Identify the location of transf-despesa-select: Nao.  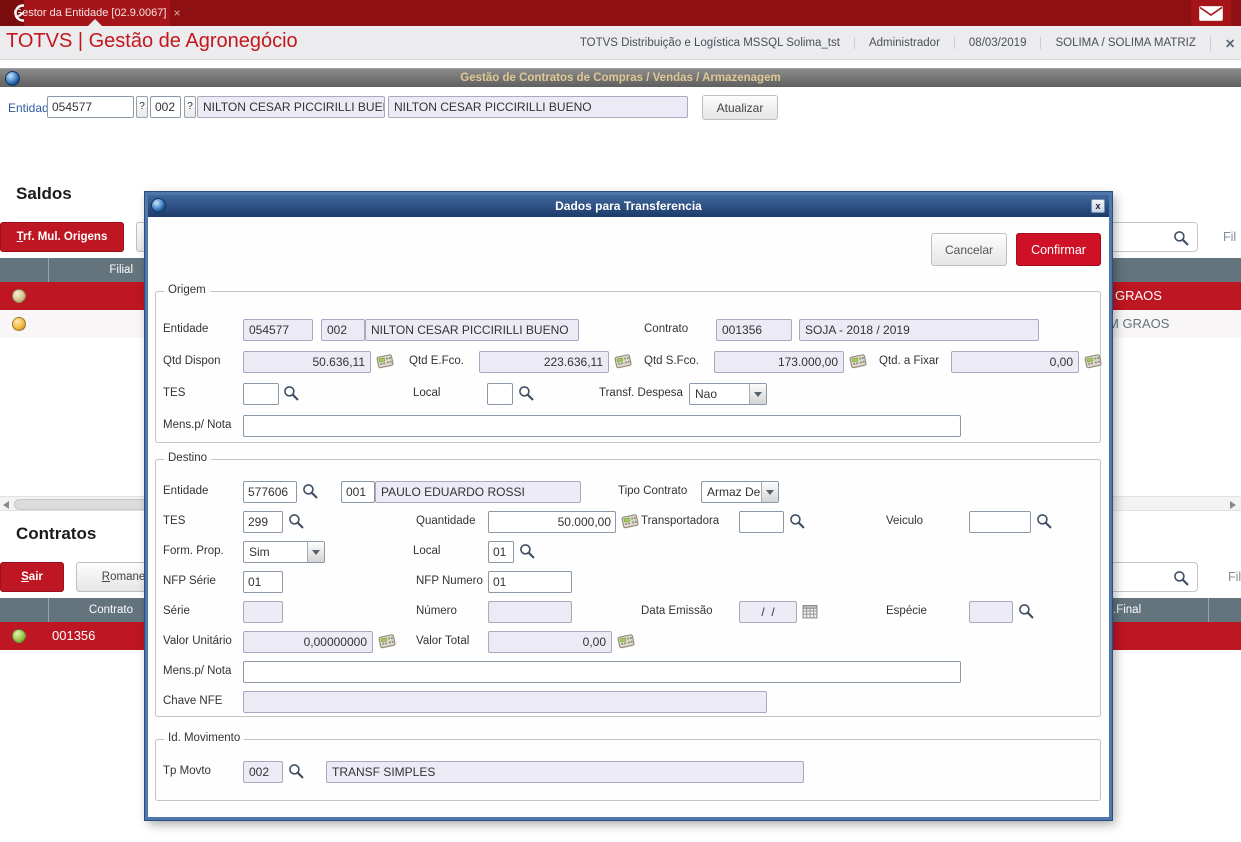
(728, 394).